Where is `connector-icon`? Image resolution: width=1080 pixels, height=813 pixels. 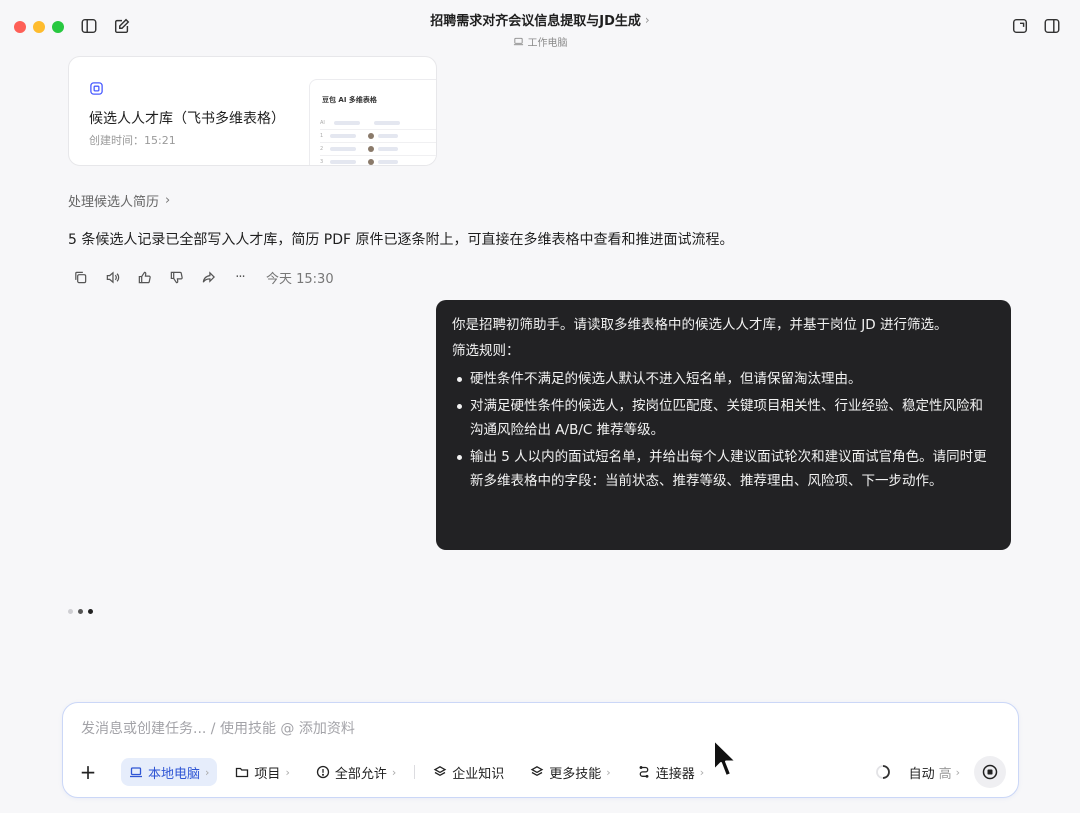 connector-icon is located at coordinates (644, 772).